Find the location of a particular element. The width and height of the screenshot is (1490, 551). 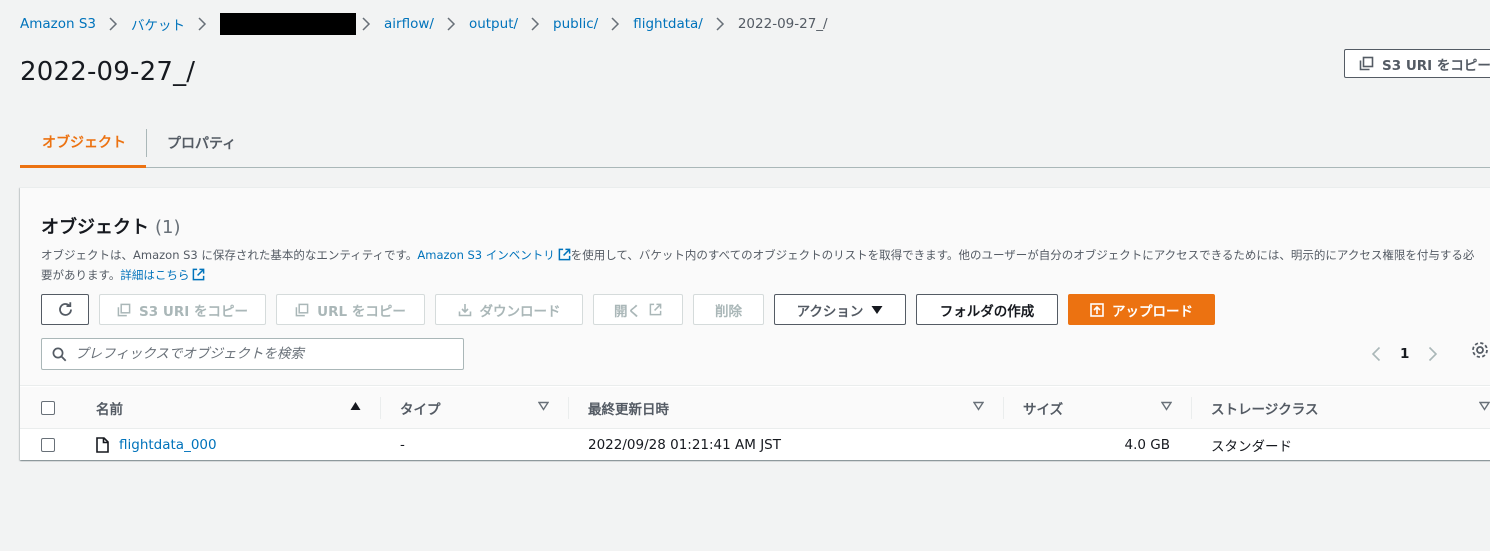

delete-button-label: 削除 is located at coordinates (728, 311).